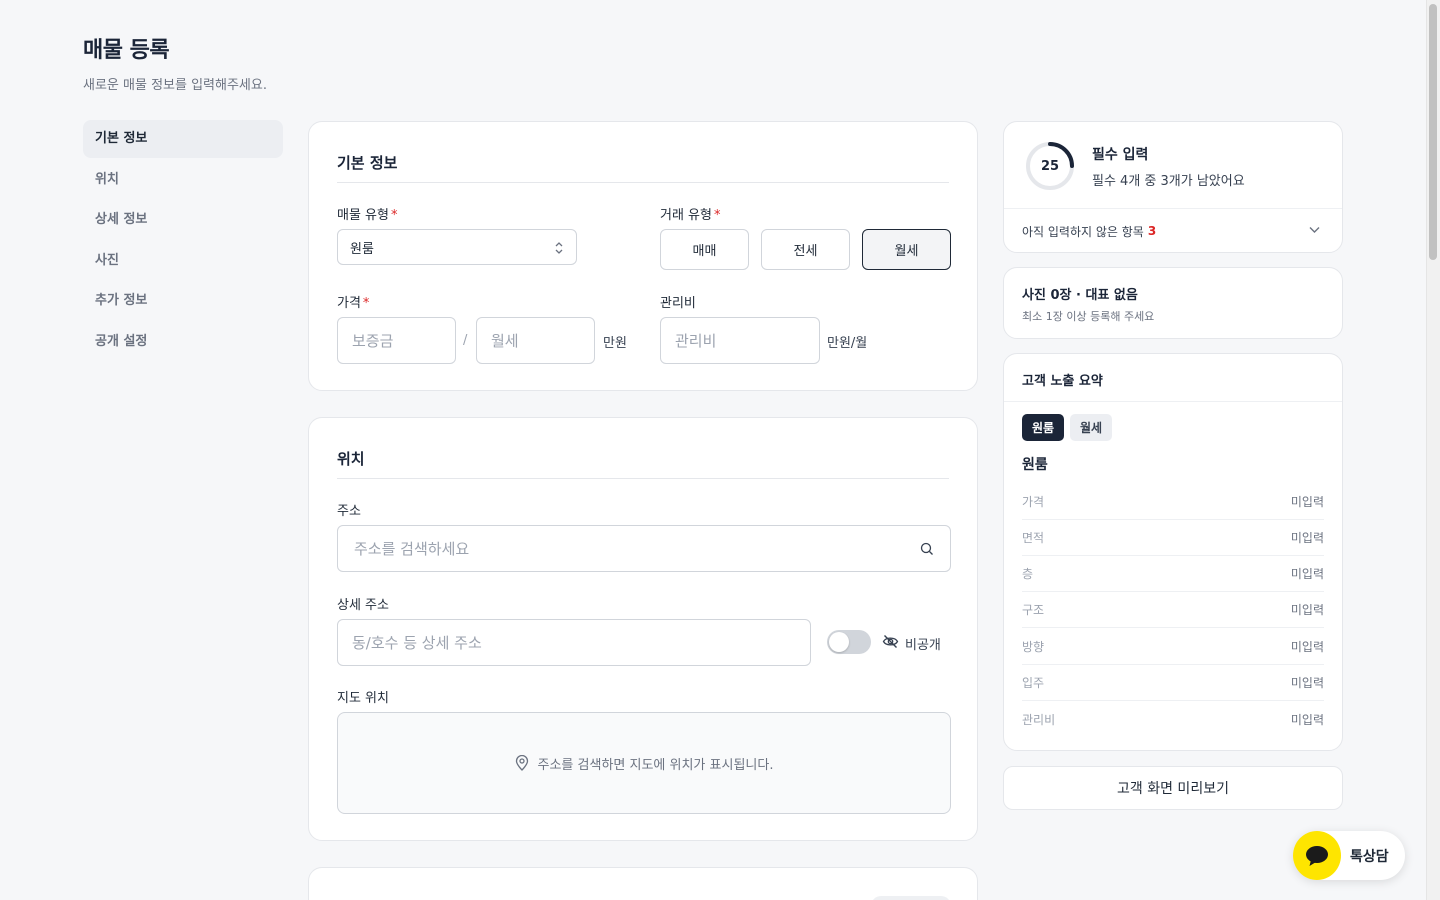 Image resolution: width=1440 pixels, height=900 pixels. What do you see at coordinates (1369, 857) in the screenshot?
I see `chat-label: 톡상담` at bounding box center [1369, 857].